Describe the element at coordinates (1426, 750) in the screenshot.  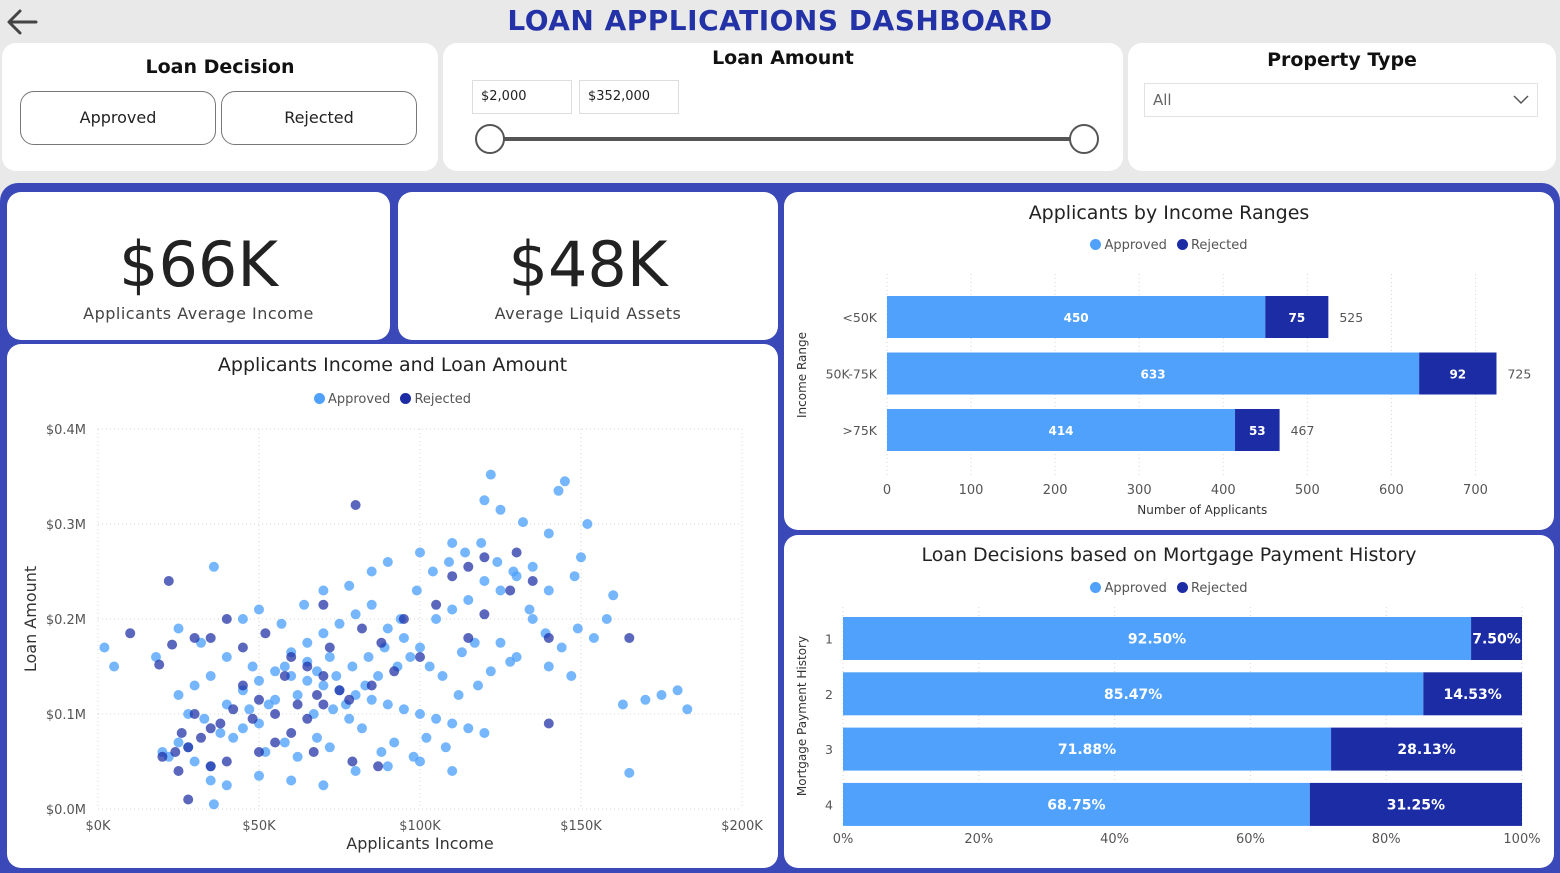
I see `data-label: 28.13%` at that location.